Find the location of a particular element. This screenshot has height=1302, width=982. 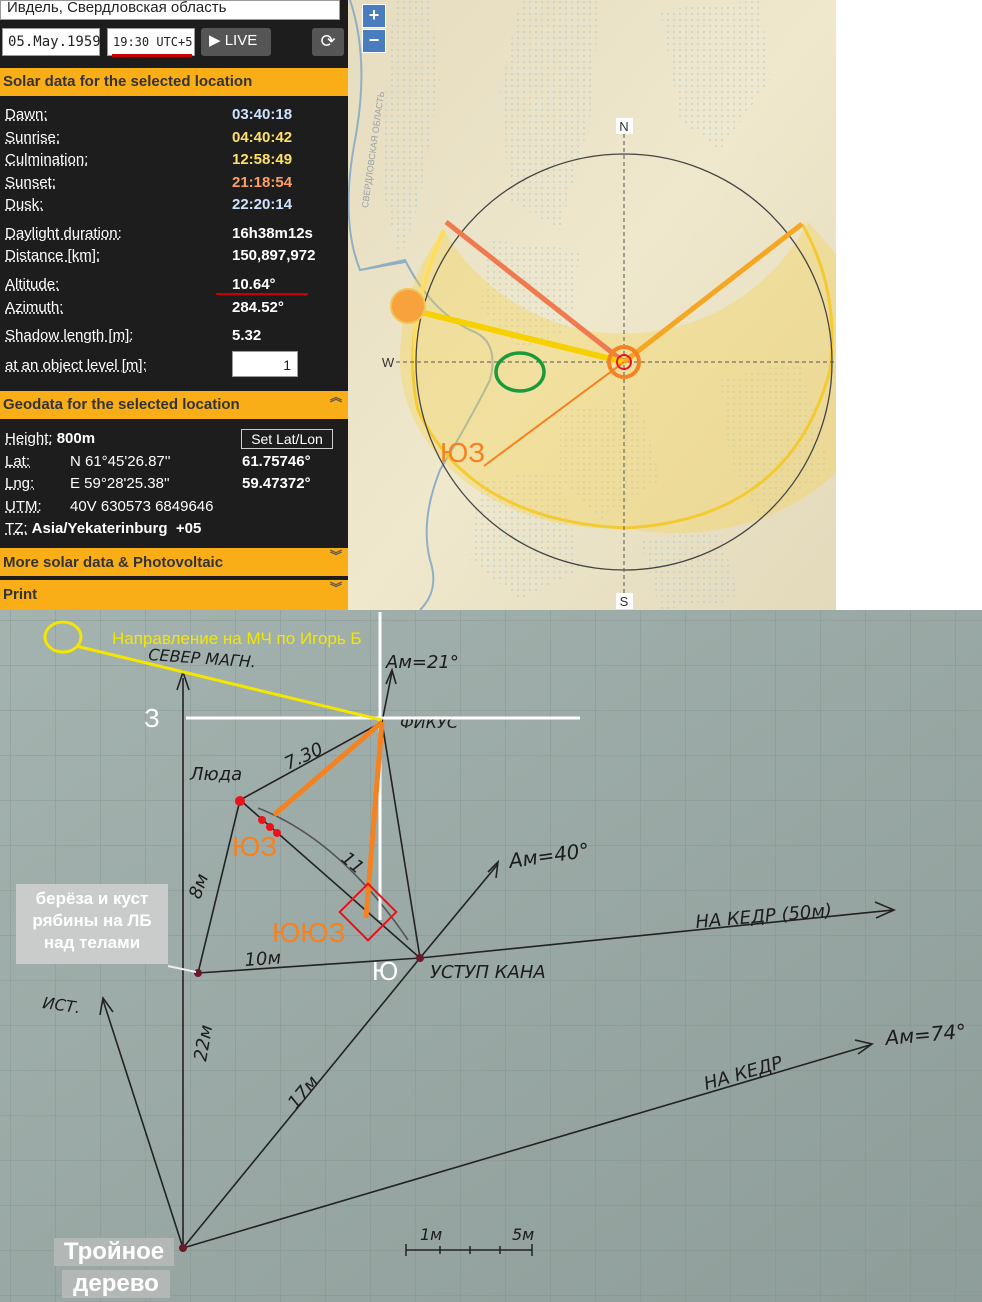

chevron-up-icon: ︽ is located at coordinates (335, 397).